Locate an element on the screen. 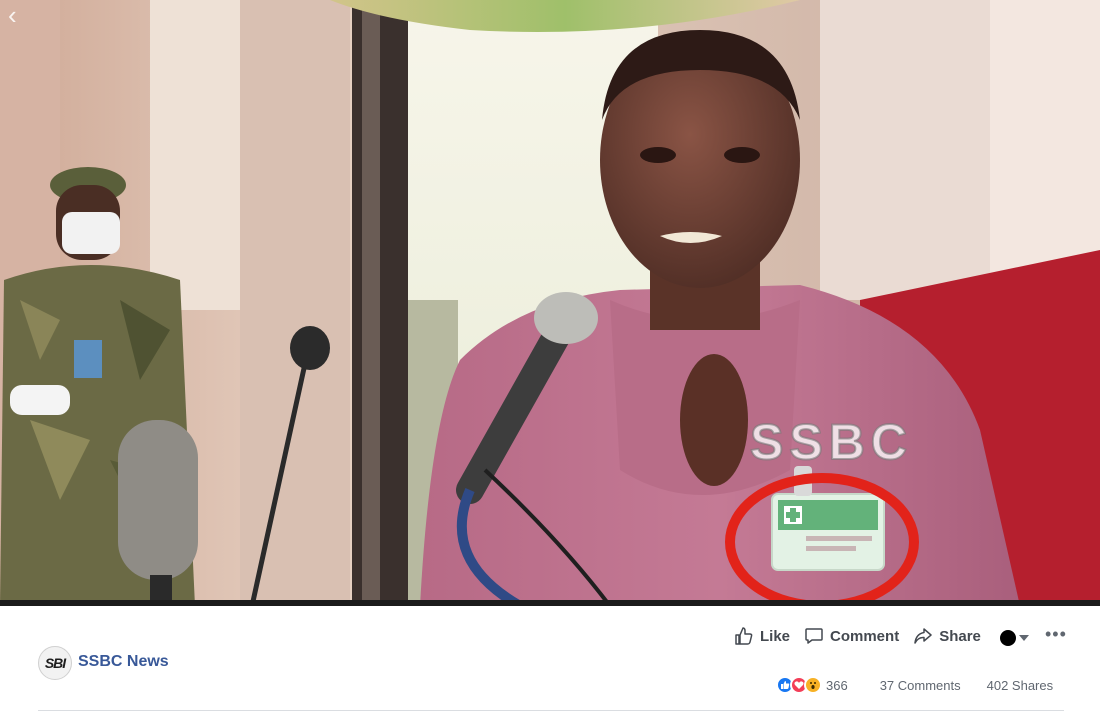 The height and width of the screenshot is (714, 1100). wow-reaction-icon is located at coordinates (813, 685).